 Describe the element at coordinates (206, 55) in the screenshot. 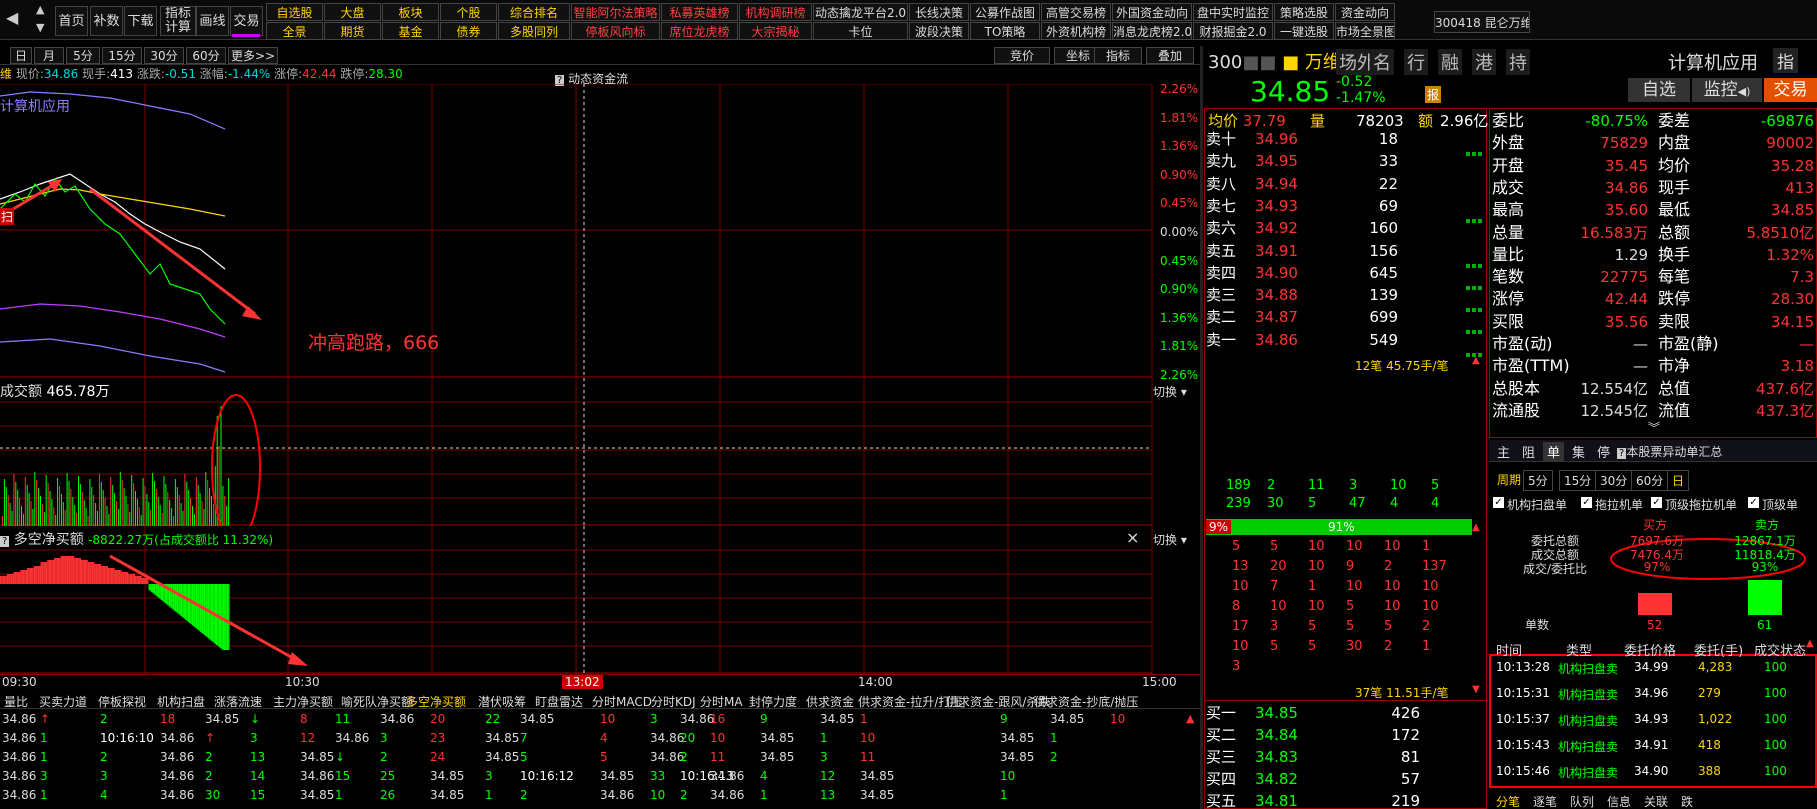

I see `period-tab-5: 60分` at that location.